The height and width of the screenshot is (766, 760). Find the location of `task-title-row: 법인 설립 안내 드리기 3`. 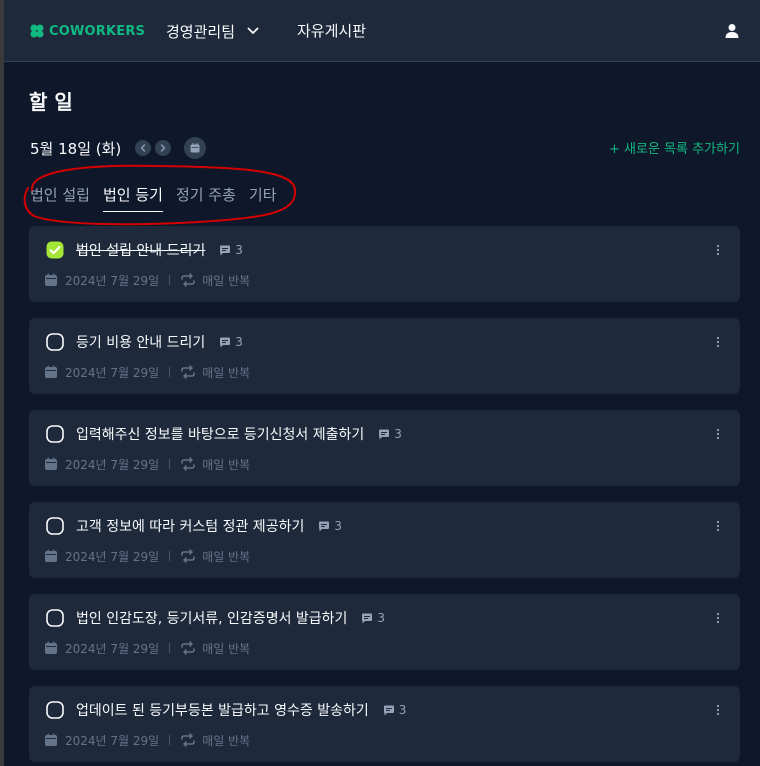

task-title-row: 법인 설립 안내 드리기 3 is located at coordinates (159, 250).